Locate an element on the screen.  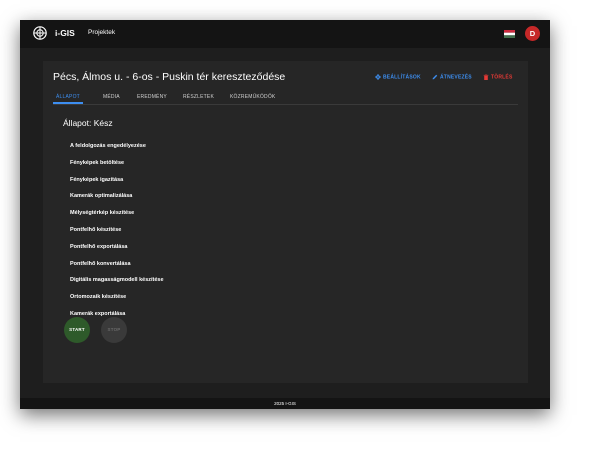
processing-step: Pontfelhő készítése is located at coordinates (96, 229).